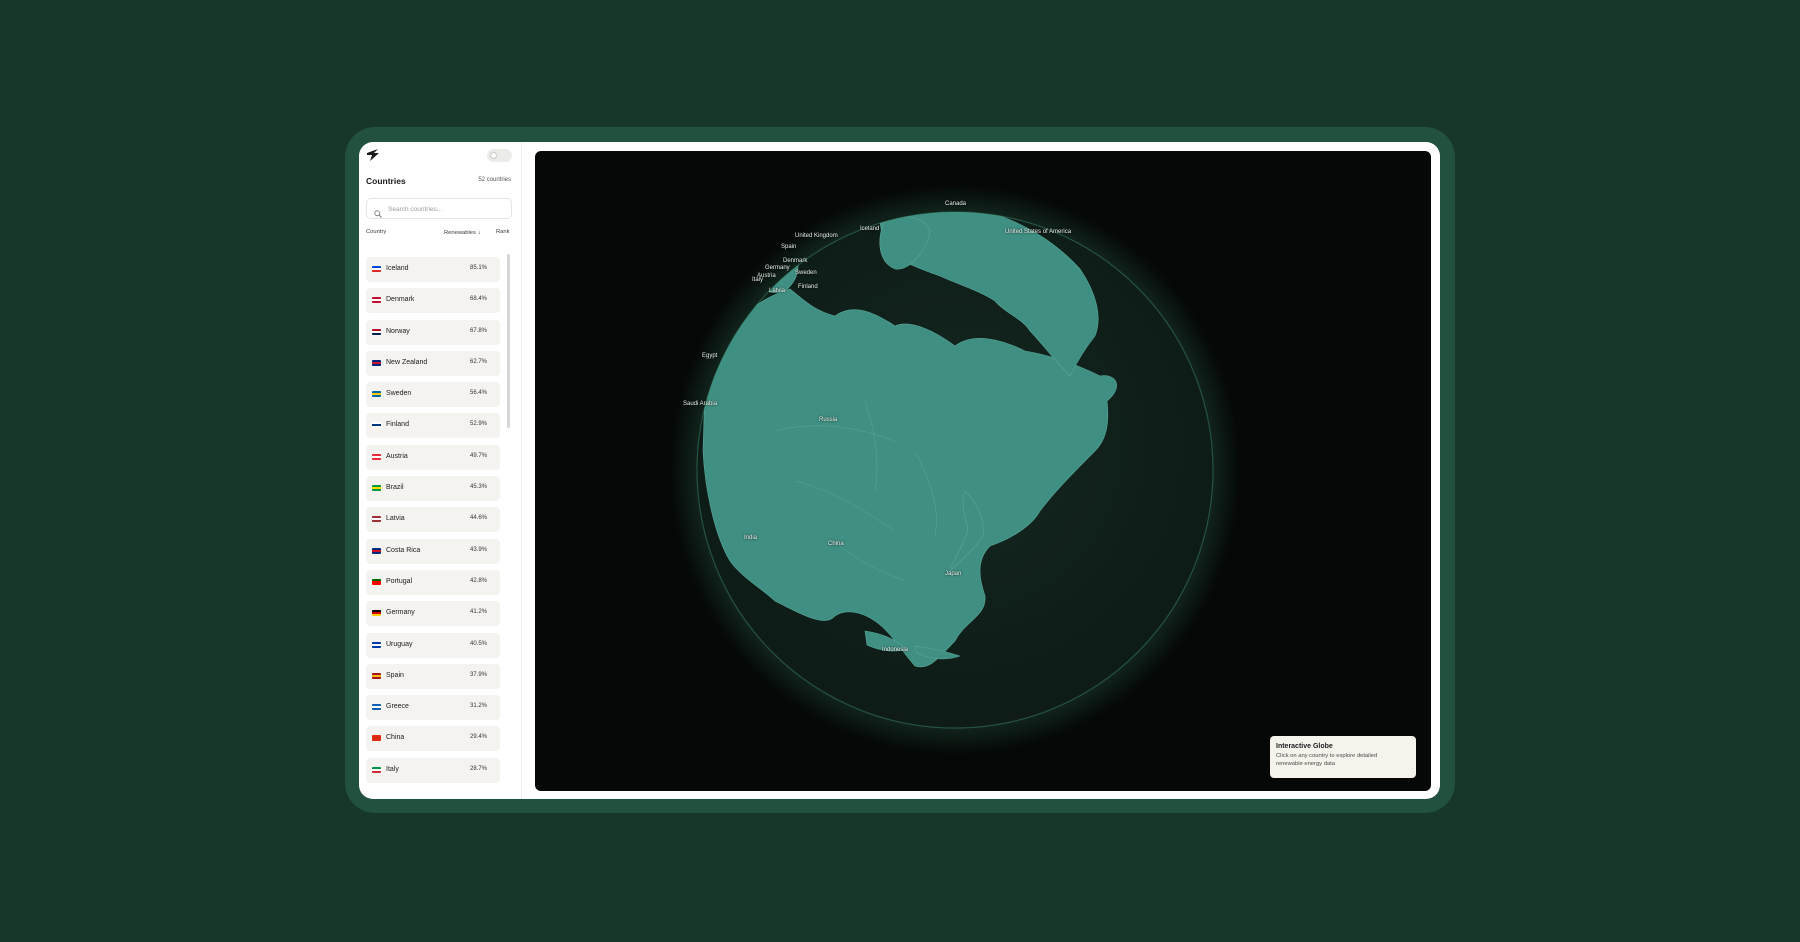 The height and width of the screenshot is (942, 1800). I want to click on country-name: Portugal, so click(399, 581).